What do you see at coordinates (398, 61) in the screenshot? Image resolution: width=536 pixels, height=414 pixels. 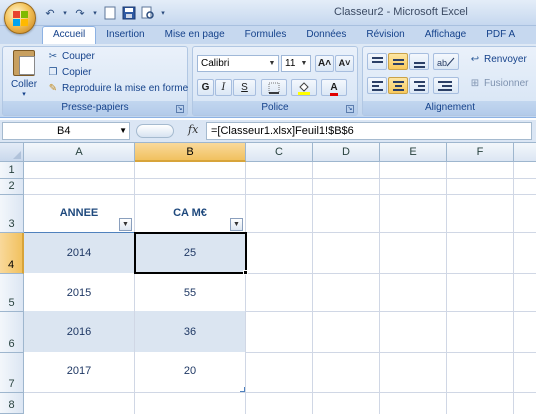 I see `align-middle-button` at bounding box center [398, 61].